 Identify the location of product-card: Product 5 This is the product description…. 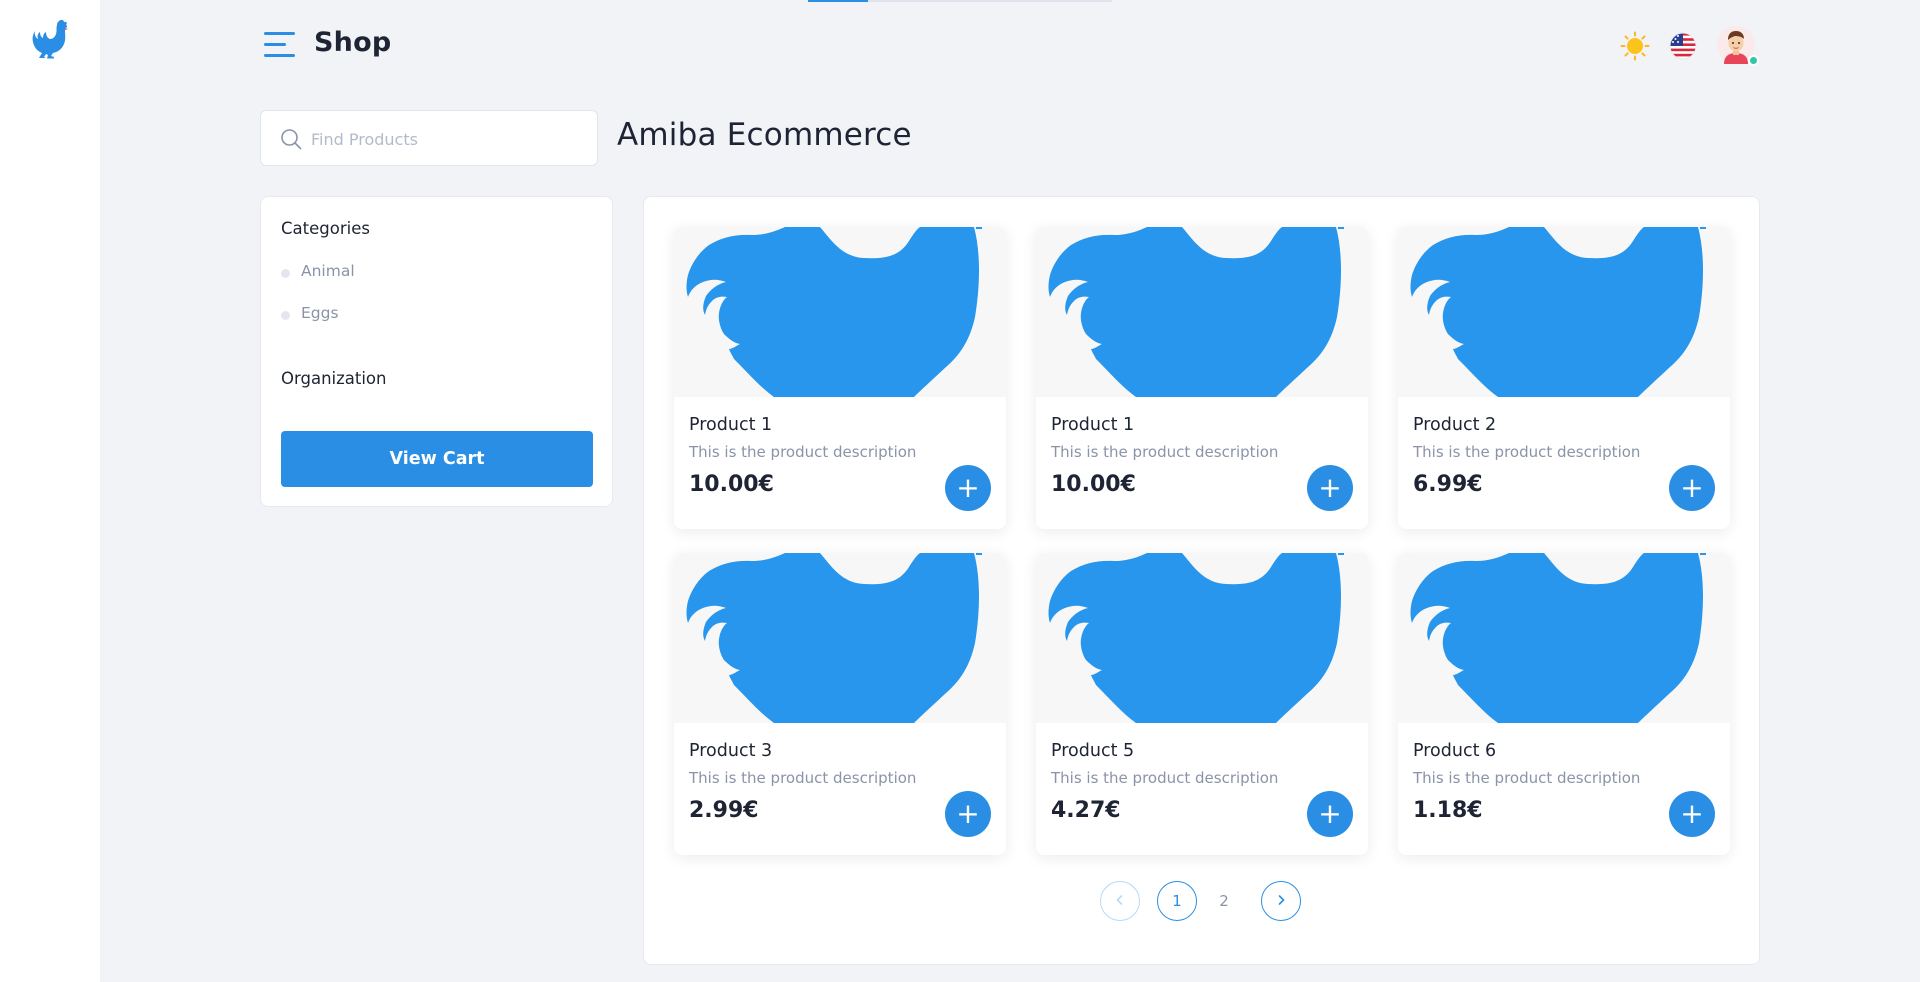
(1202, 704).